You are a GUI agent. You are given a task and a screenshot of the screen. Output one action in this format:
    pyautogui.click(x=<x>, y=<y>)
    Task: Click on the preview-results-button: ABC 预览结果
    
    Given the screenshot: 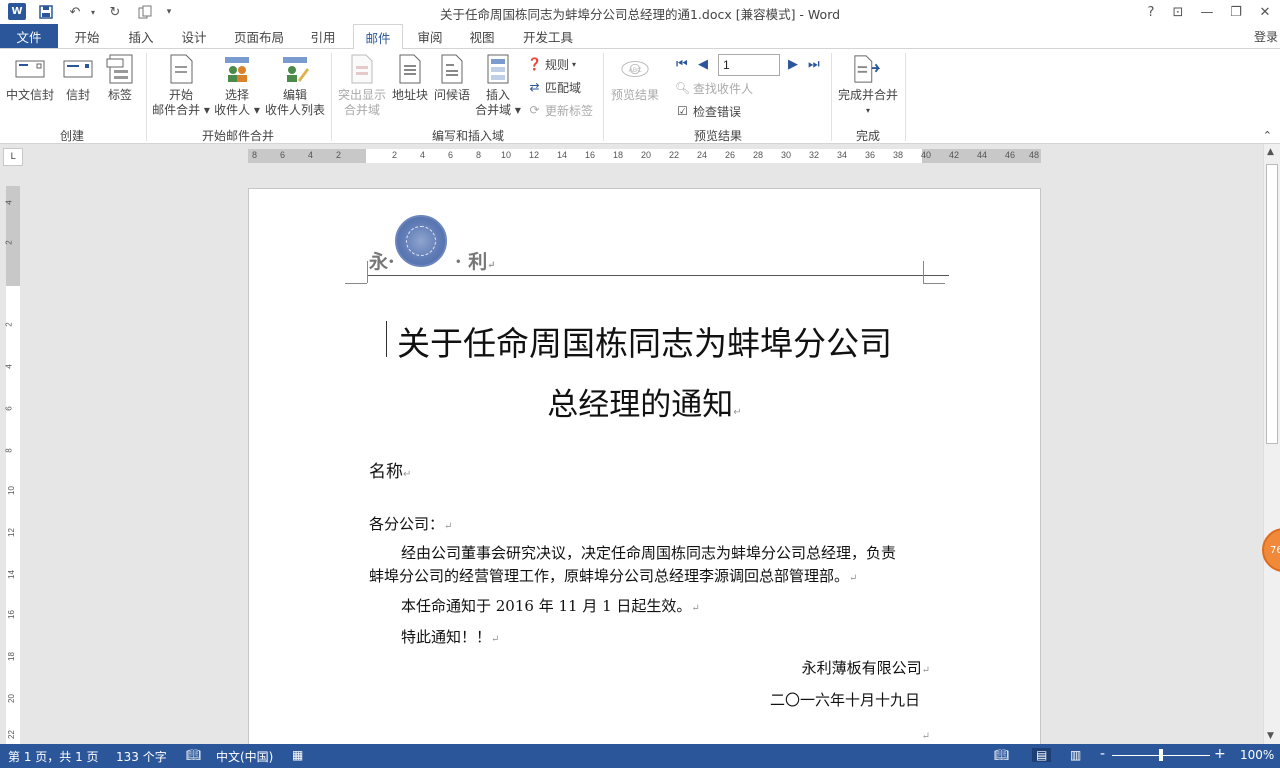 What is the action you would take?
    pyautogui.click(x=635, y=78)
    